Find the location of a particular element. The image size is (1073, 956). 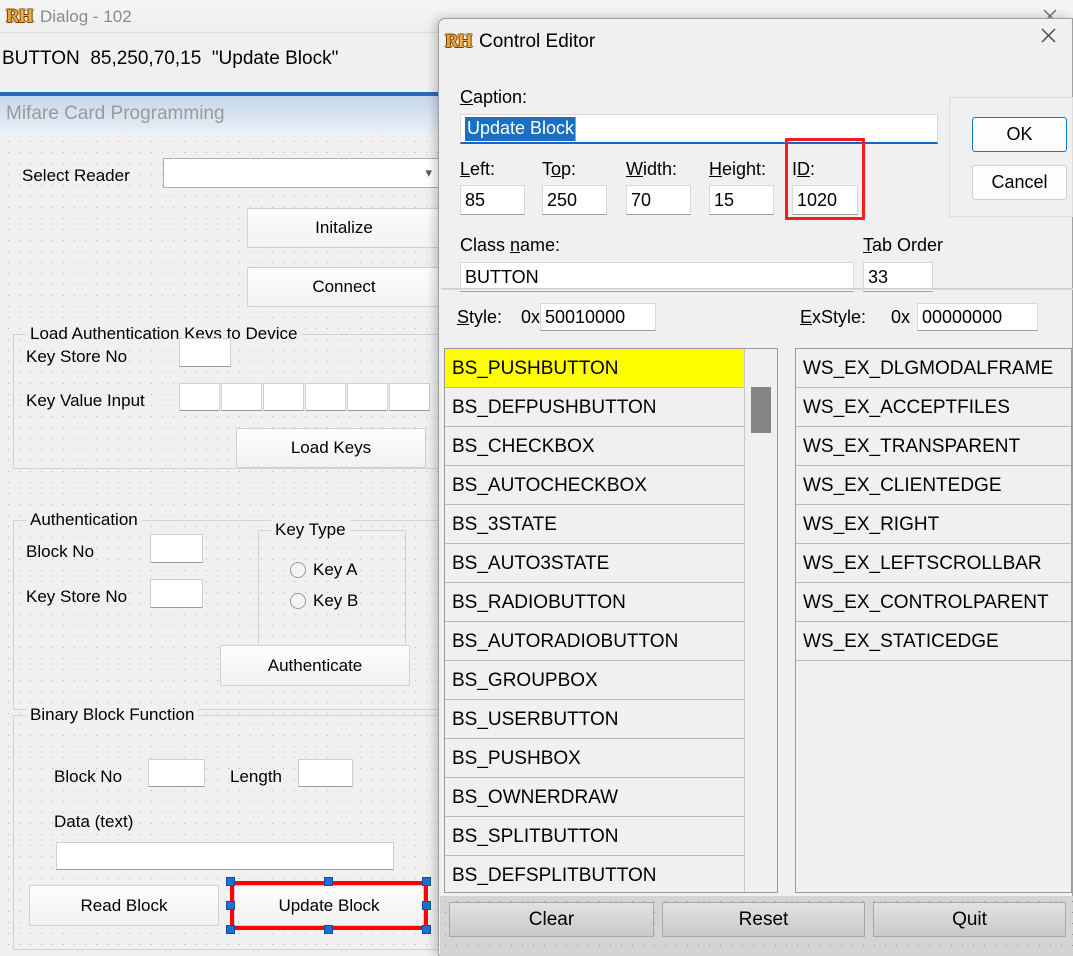

style-list-item: BS_3STATE is located at coordinates (611, 524).